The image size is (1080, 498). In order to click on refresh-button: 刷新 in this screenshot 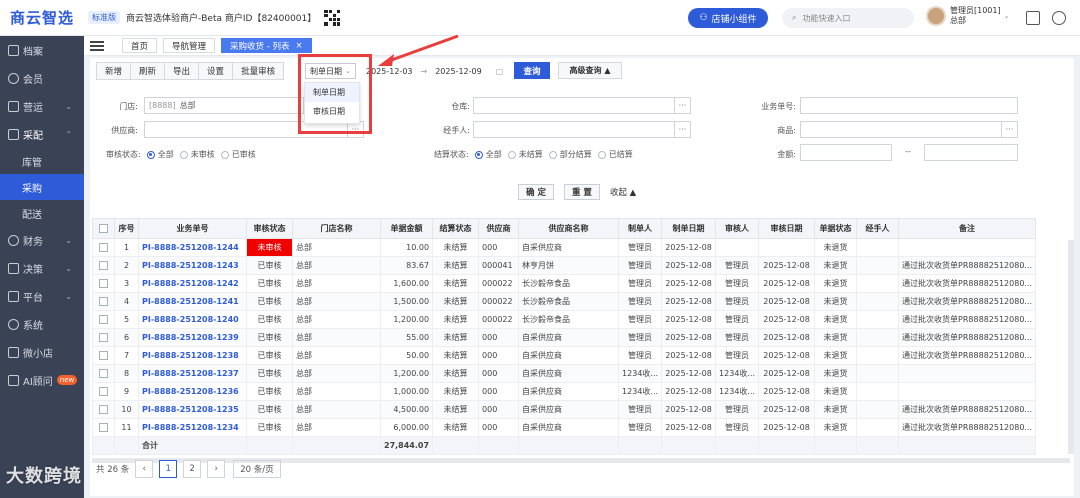, I will do `click(148, 71)`.